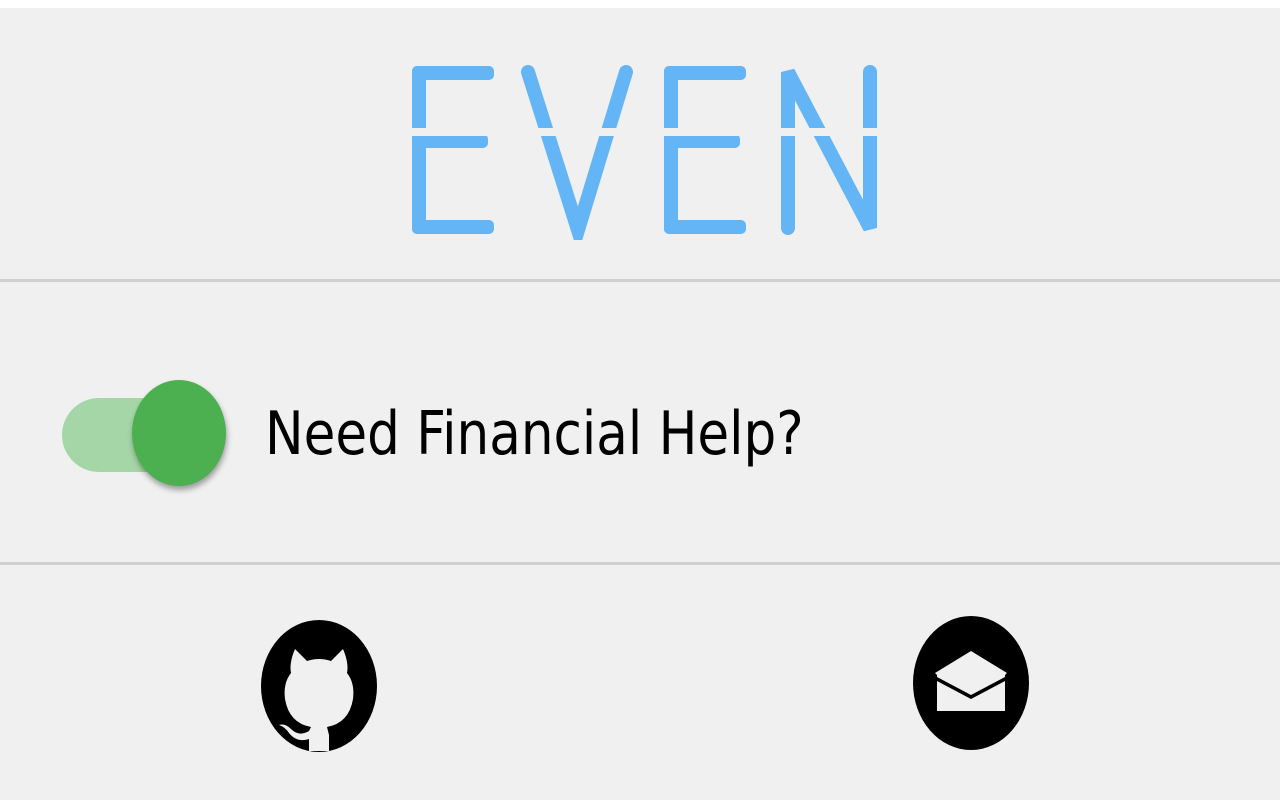 This screenshot has height=800, width=1280. Describe the element at coordinates (645, 152) in the screenshot. I see `even-logo` at that location.